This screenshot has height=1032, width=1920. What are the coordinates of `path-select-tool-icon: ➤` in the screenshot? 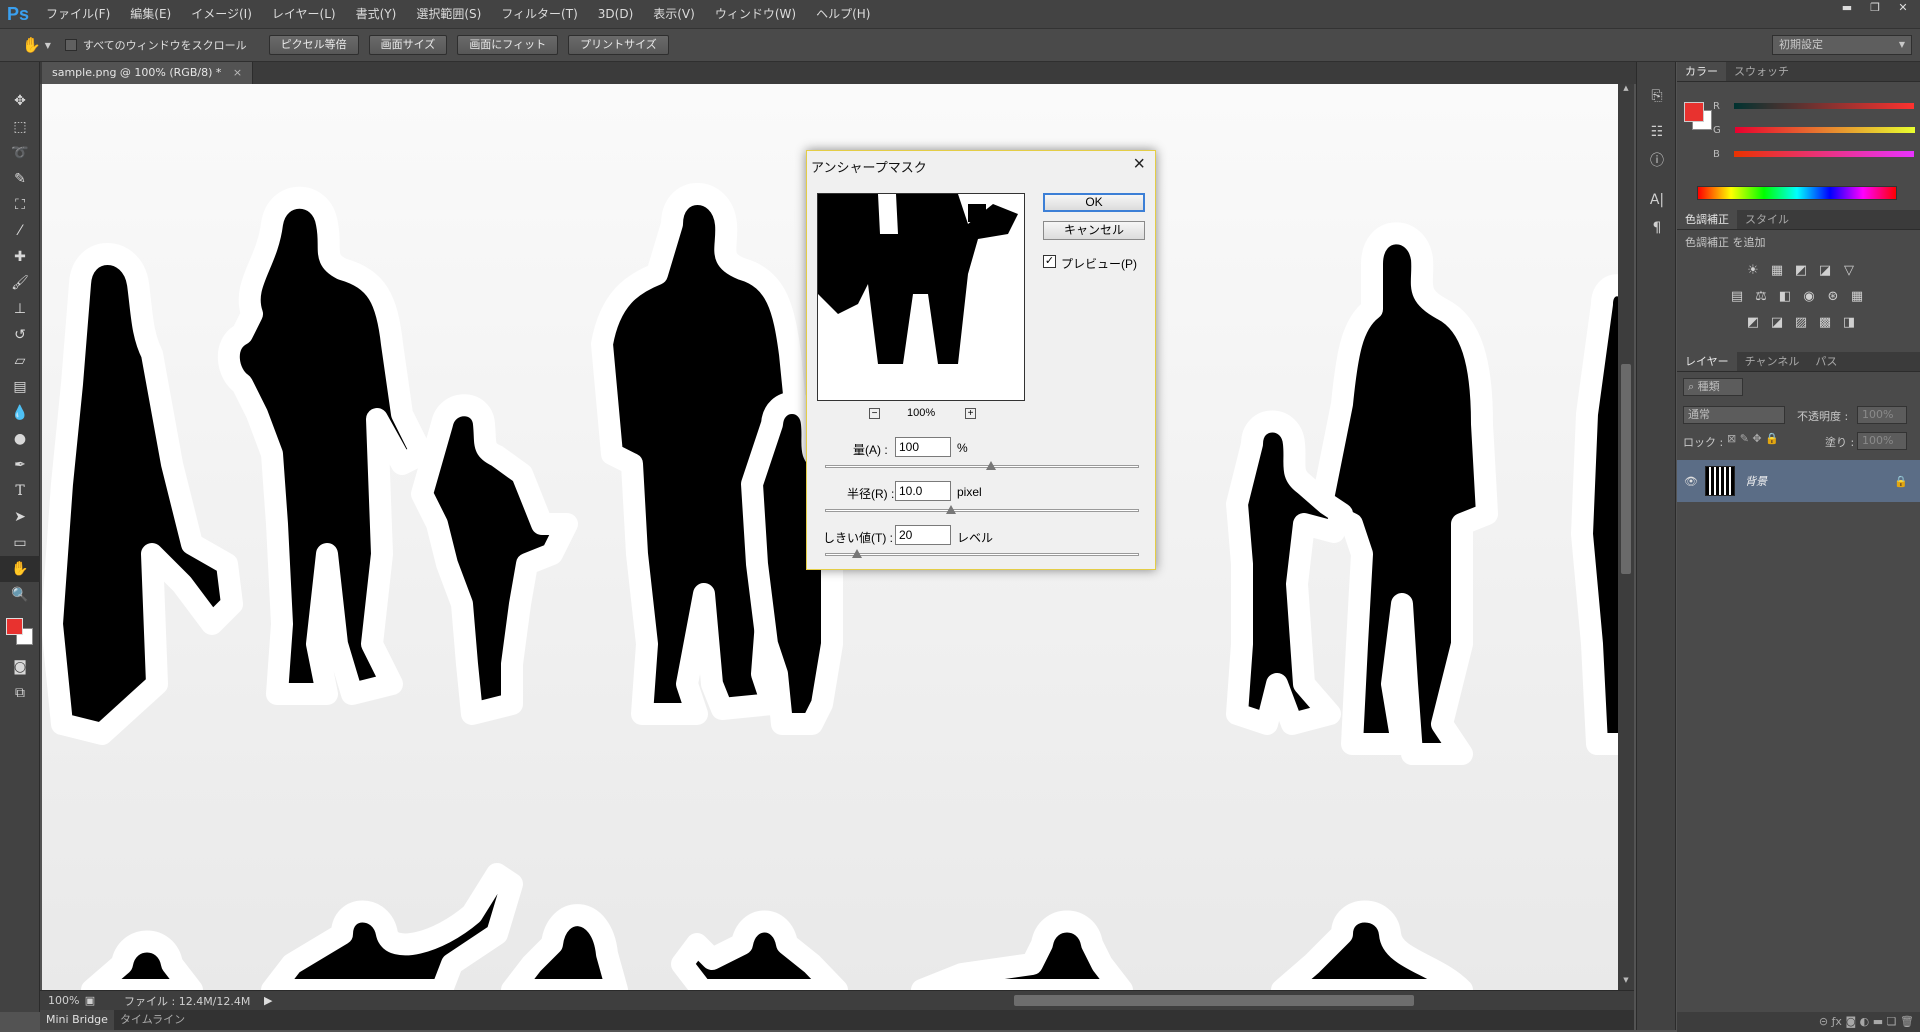 It's located at (20, 517).